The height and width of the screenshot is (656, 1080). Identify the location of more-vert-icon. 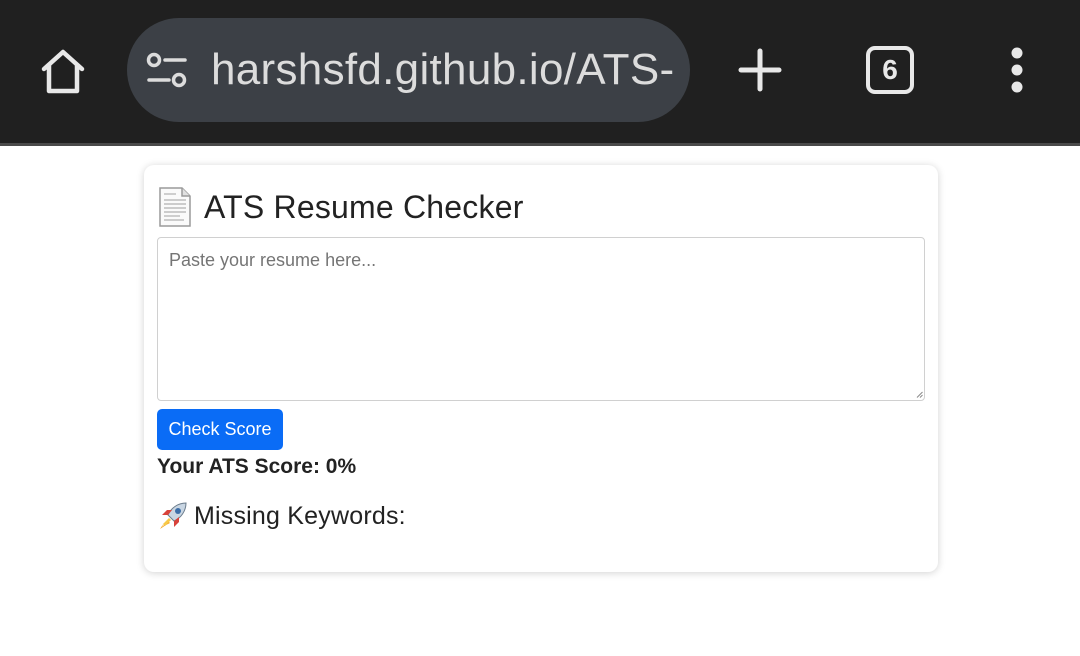
(1017, 70).